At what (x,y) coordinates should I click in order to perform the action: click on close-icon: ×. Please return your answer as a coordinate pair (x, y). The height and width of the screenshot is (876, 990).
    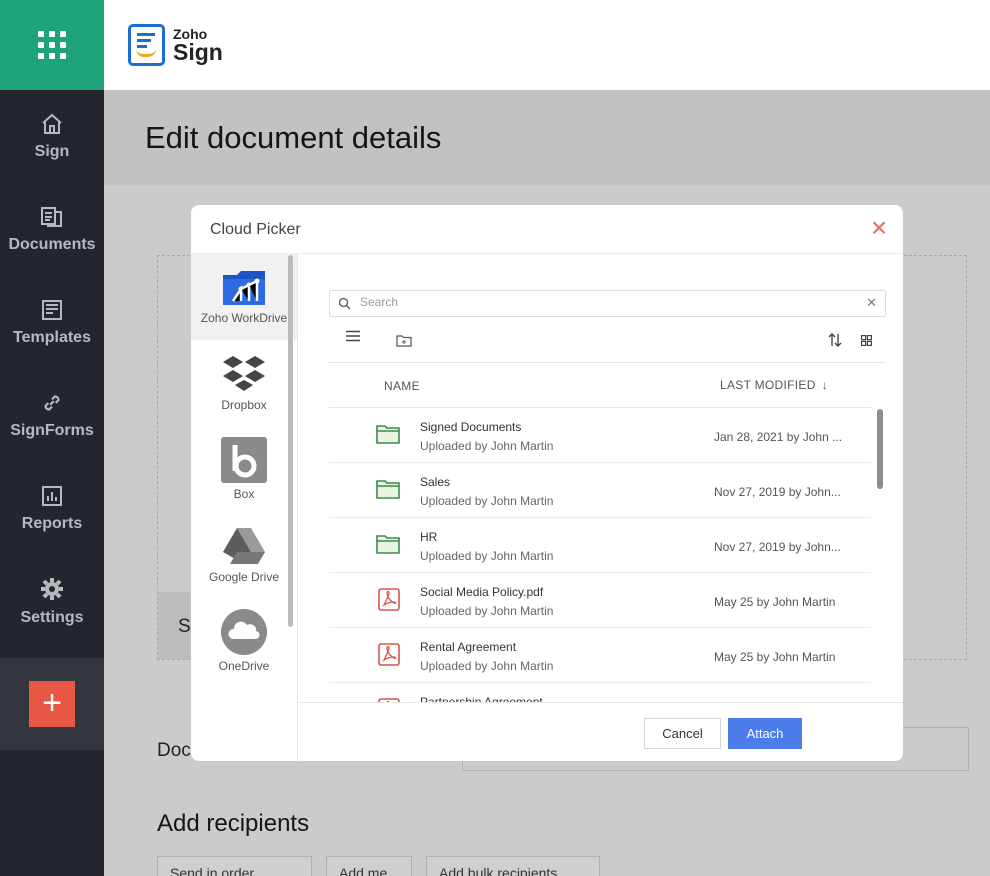
    Looking at the image, I should click on (879, 228).